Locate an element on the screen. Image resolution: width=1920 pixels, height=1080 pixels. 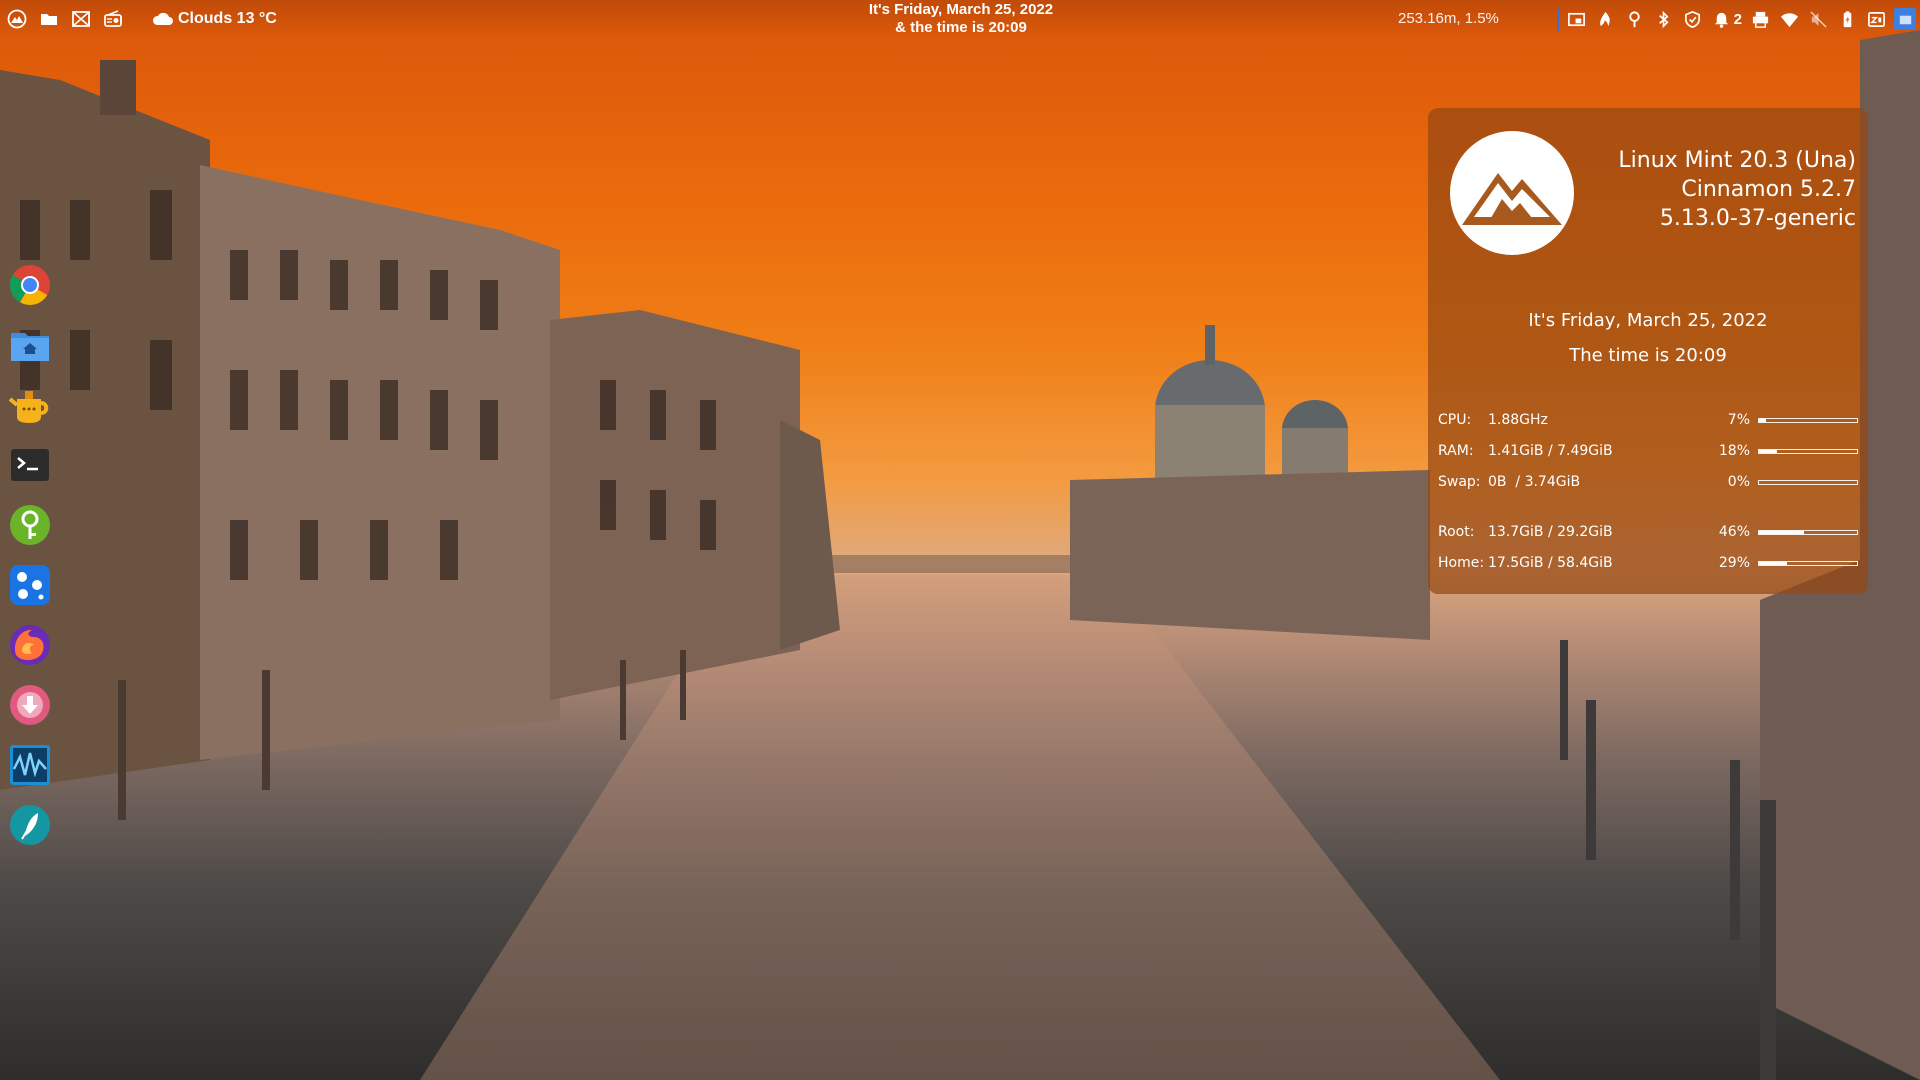
waveform-icon is located at coordinates (30, 765).